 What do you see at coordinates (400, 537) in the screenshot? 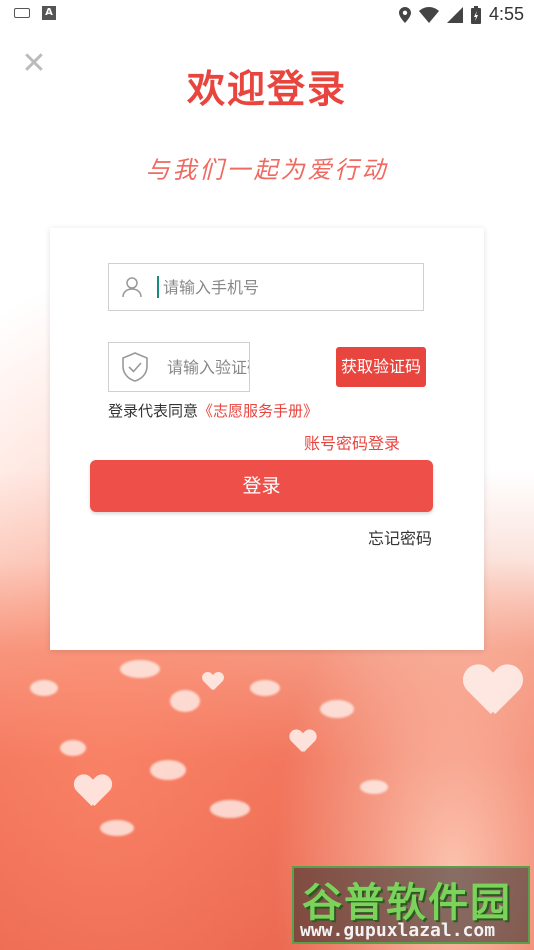
I see `forgot-password-link: 忘记密码` at bounding box center [400, 537].